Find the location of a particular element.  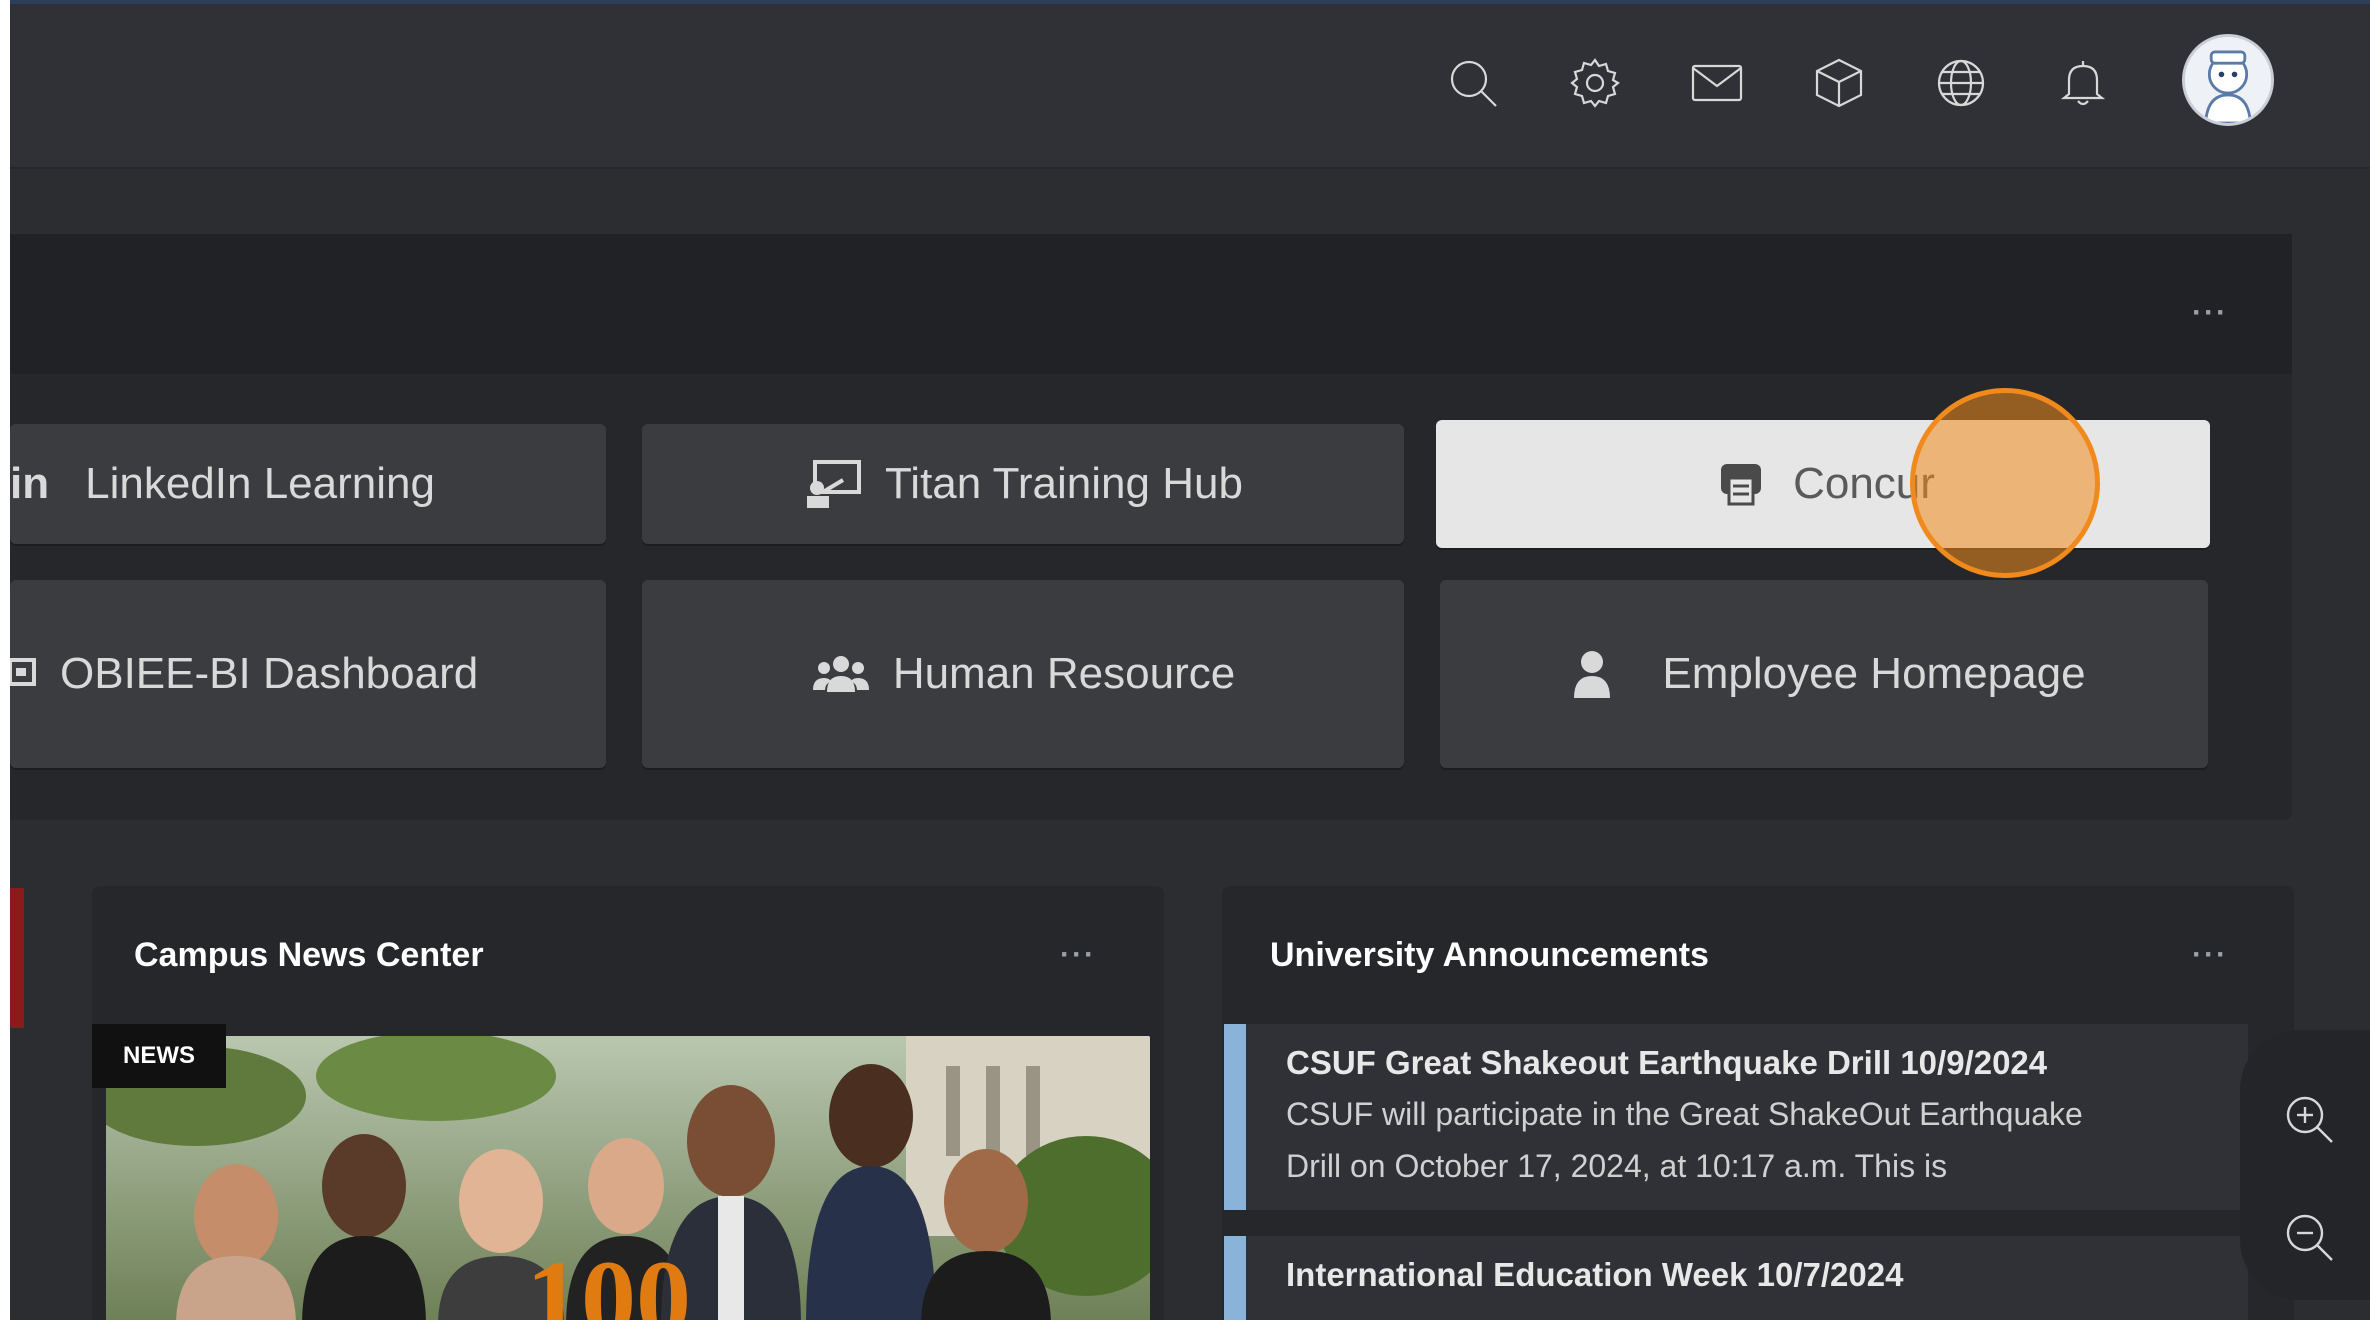

cube-icon is located at coordinates (1839, 83).